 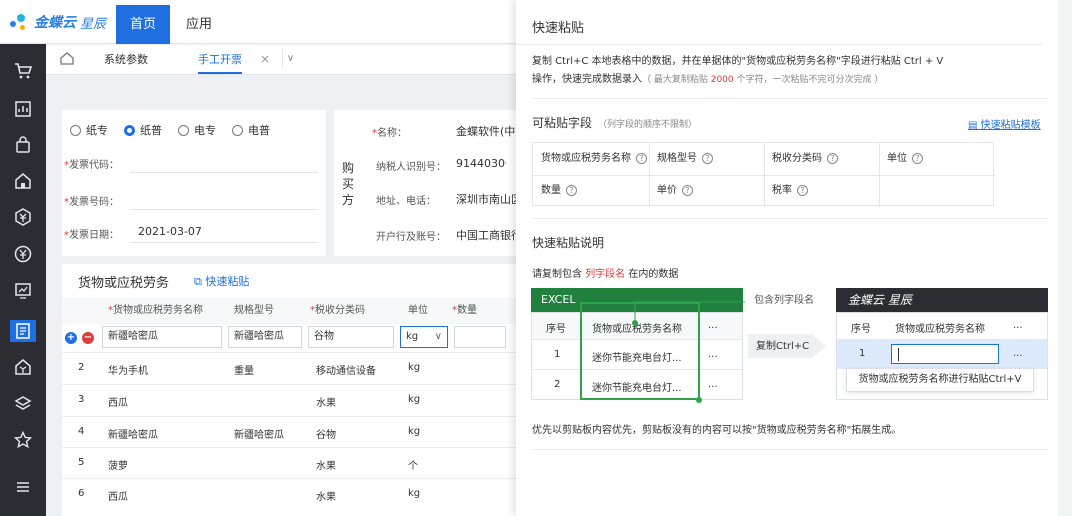 What do you see at coordinates (289, 462) in the screenshot?
I see `table-row: 5 菠萝 水果个` at bounding box center [289, 462].